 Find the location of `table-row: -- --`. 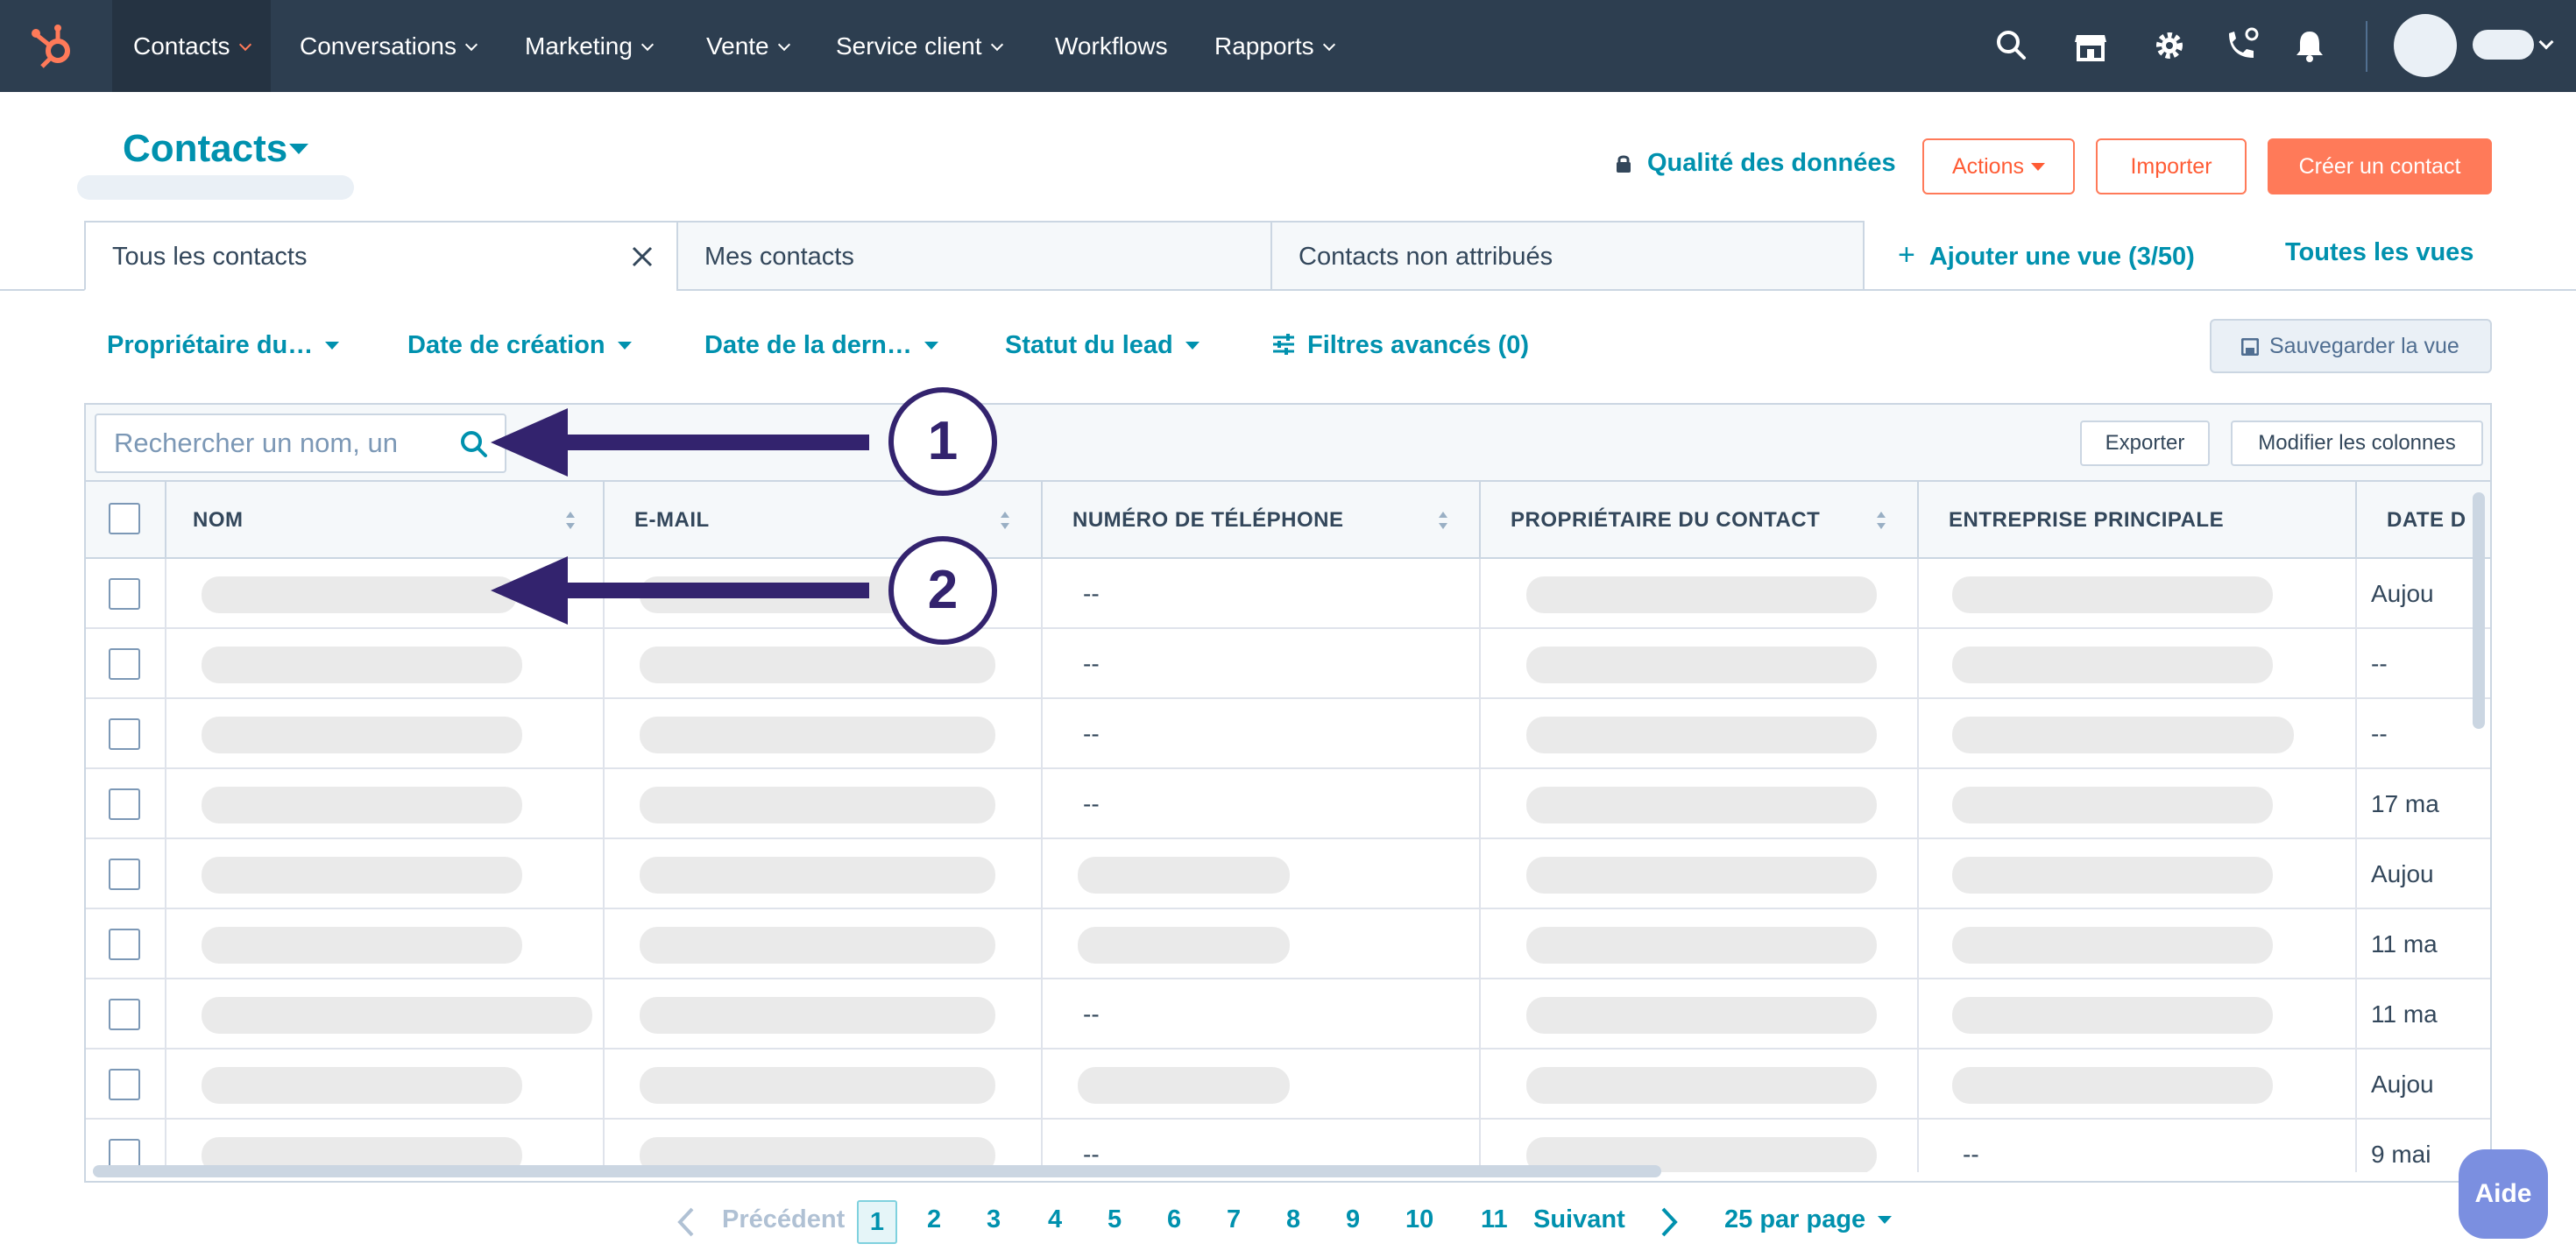

table-row: -- -- is located at coordinates (1288, 734).